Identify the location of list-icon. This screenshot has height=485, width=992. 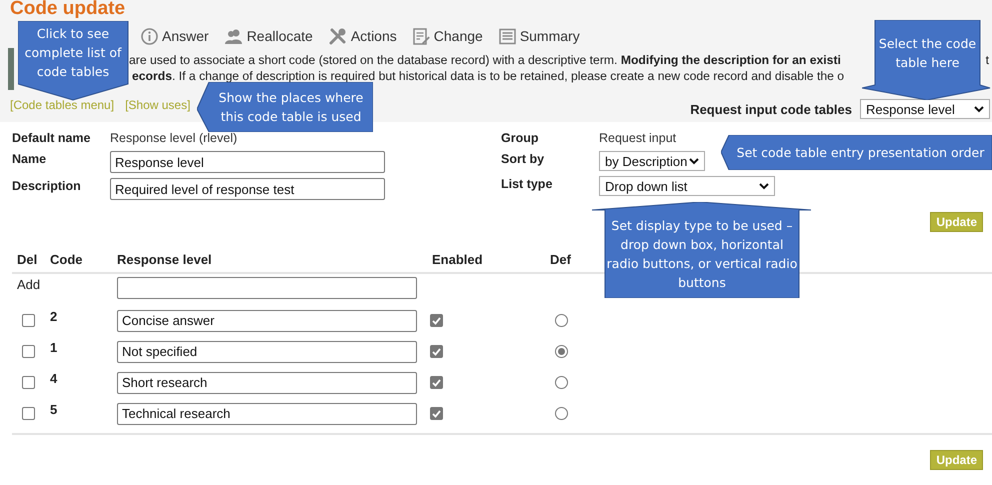
(507, 36).